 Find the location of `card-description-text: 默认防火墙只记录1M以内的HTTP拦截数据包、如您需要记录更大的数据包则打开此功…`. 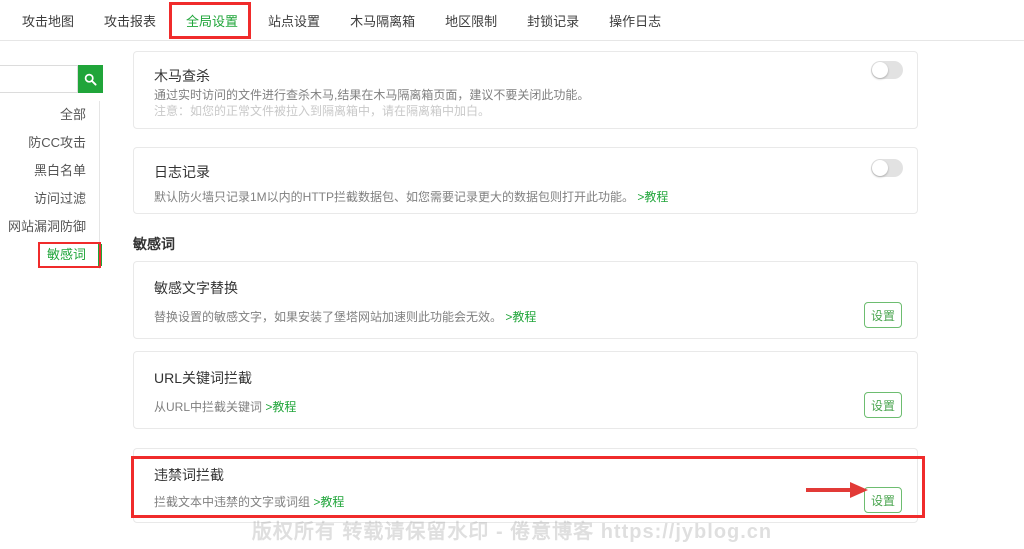

card-description-text: 默认防火墙只记录1M以内的HTTP拦截数据包、如您需要记录更大的数据包则打开此功… is located at coordinates (394, 197).